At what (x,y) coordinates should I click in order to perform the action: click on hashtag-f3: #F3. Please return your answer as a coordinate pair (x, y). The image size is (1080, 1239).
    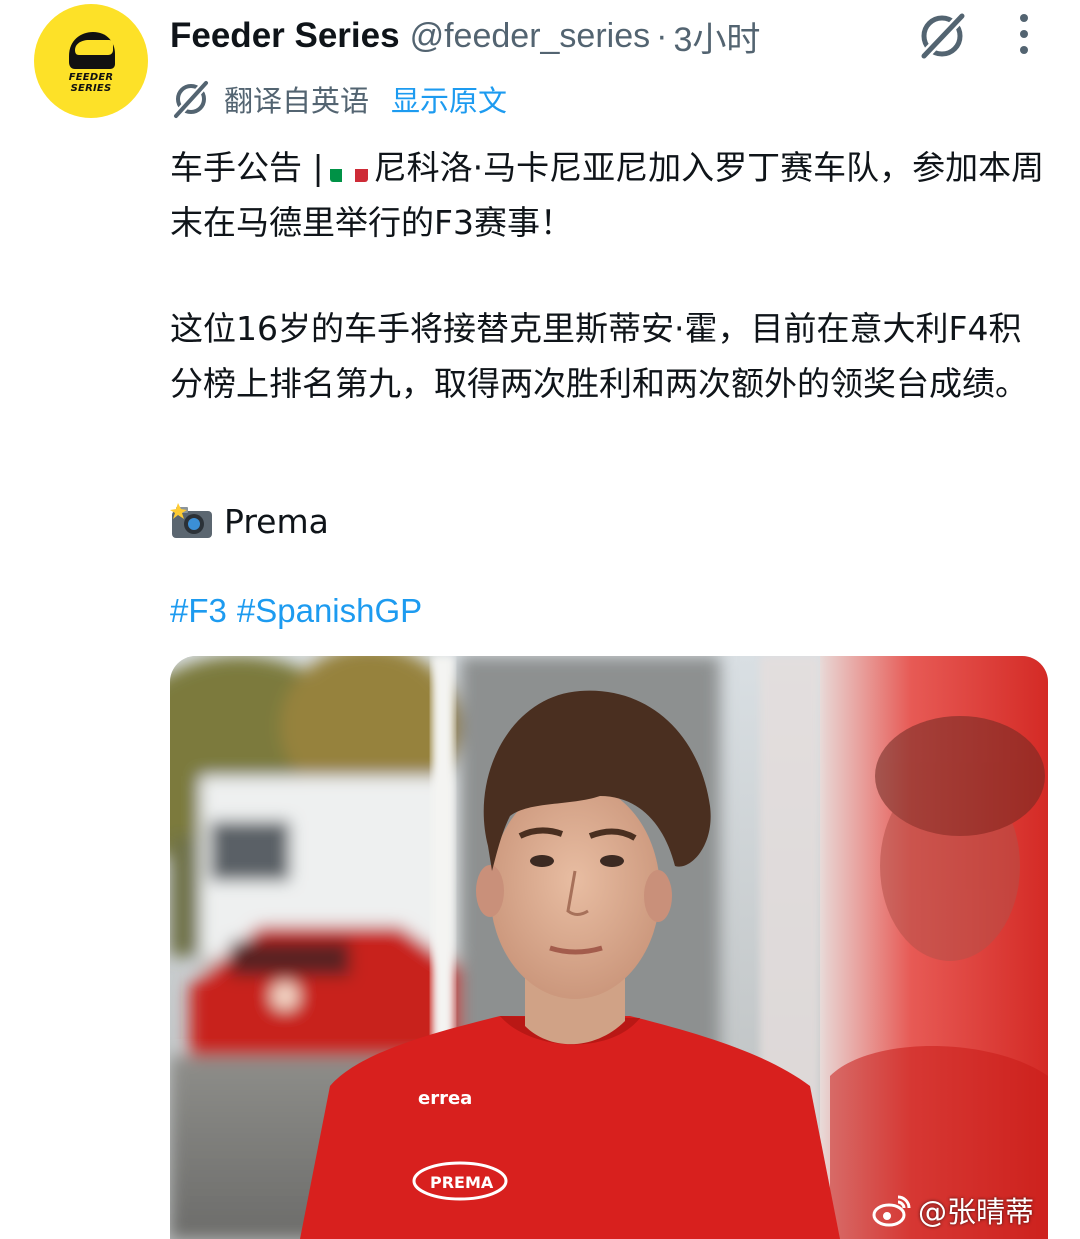
    Looking at the image, I should click on (198, 611).